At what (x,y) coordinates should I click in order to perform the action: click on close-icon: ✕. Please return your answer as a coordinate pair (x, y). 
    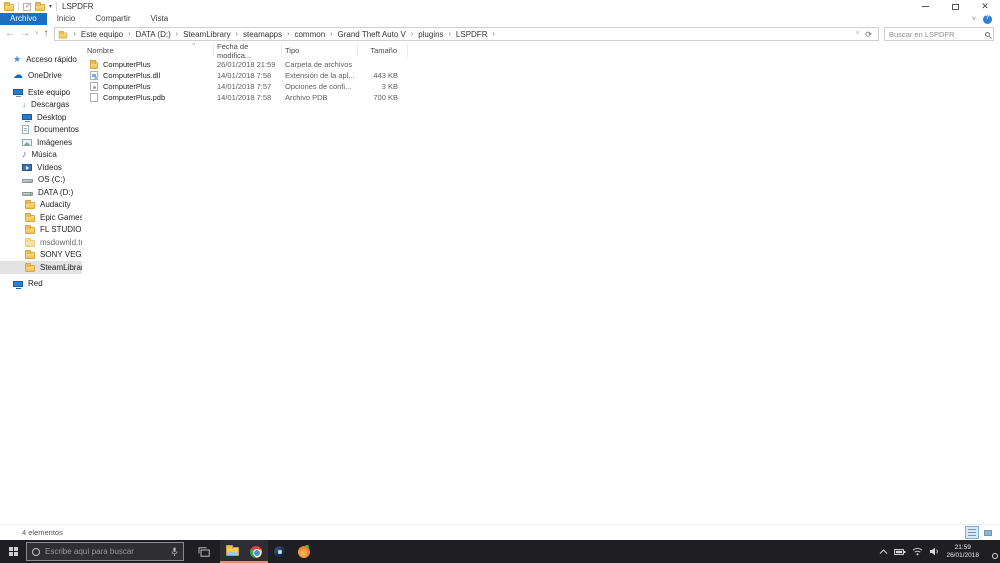
    Looking at the image, I should click on (985, 6).